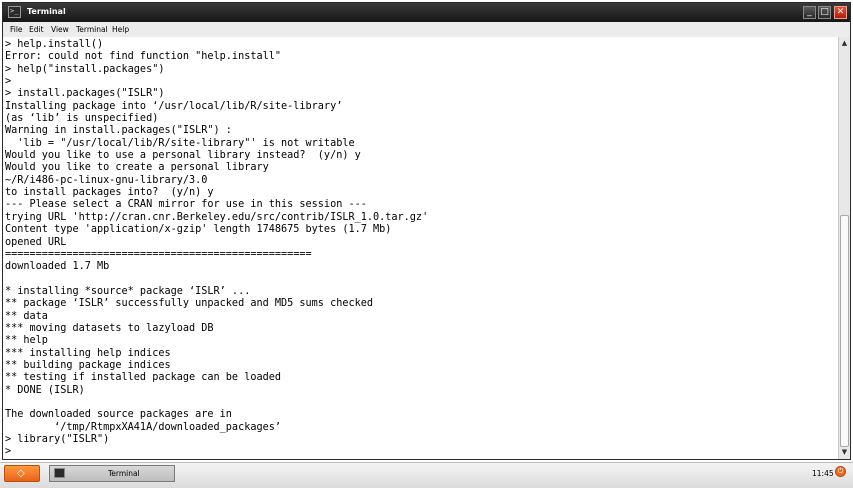 This screenshot has width=853, height=488. Describe the element at coordinates (46, 11) in the screenshot. I see `window-title: Terminal` at that location.